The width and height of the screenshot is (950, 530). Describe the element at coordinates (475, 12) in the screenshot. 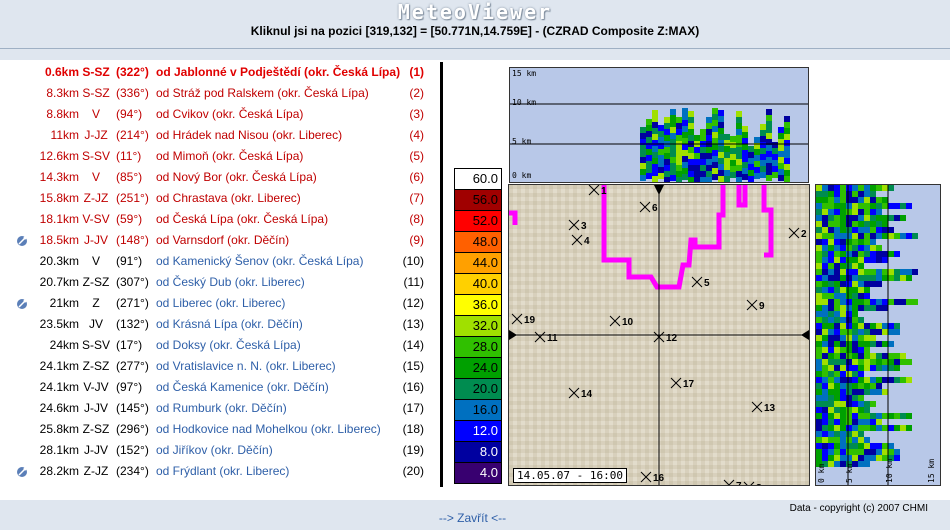

I see `app-title: MeteoViewer` at that location.